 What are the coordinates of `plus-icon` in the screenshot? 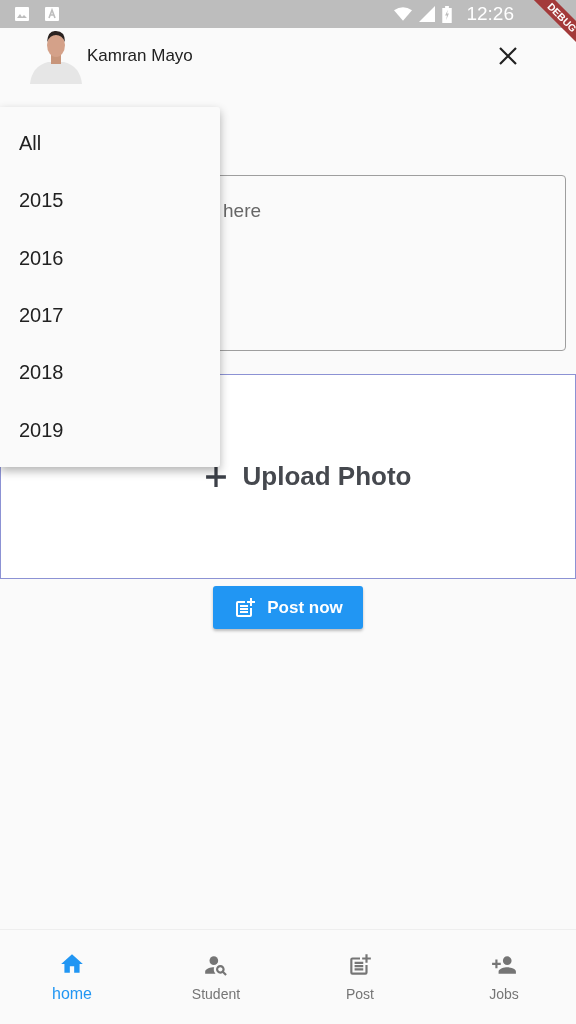 It's located at (215, 476).